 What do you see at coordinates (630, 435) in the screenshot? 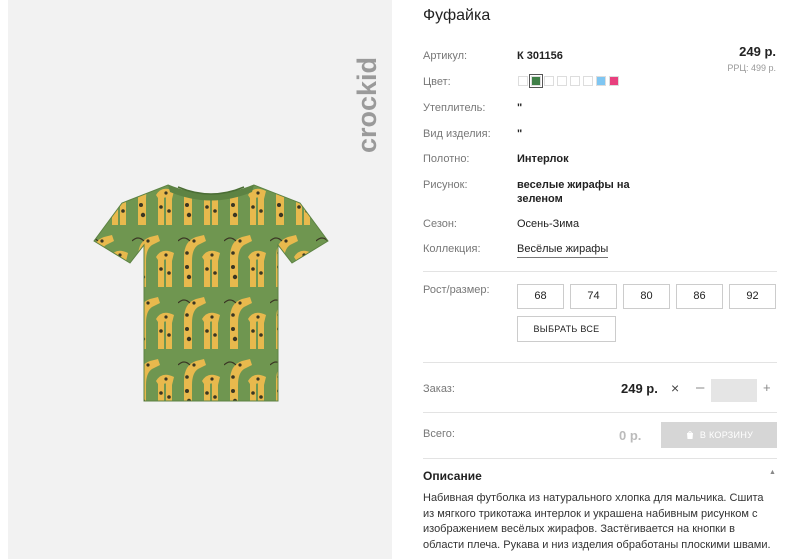
I see `total-value: 0 р.` at bounding box center [630, 435].